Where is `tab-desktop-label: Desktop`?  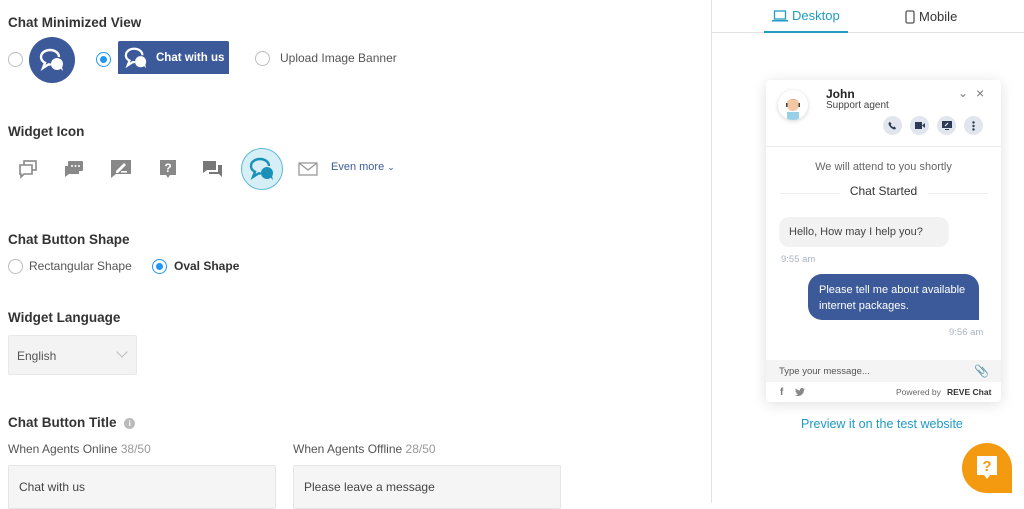
tab-desktop-label: Desktop is located at coordinates (816, 15).